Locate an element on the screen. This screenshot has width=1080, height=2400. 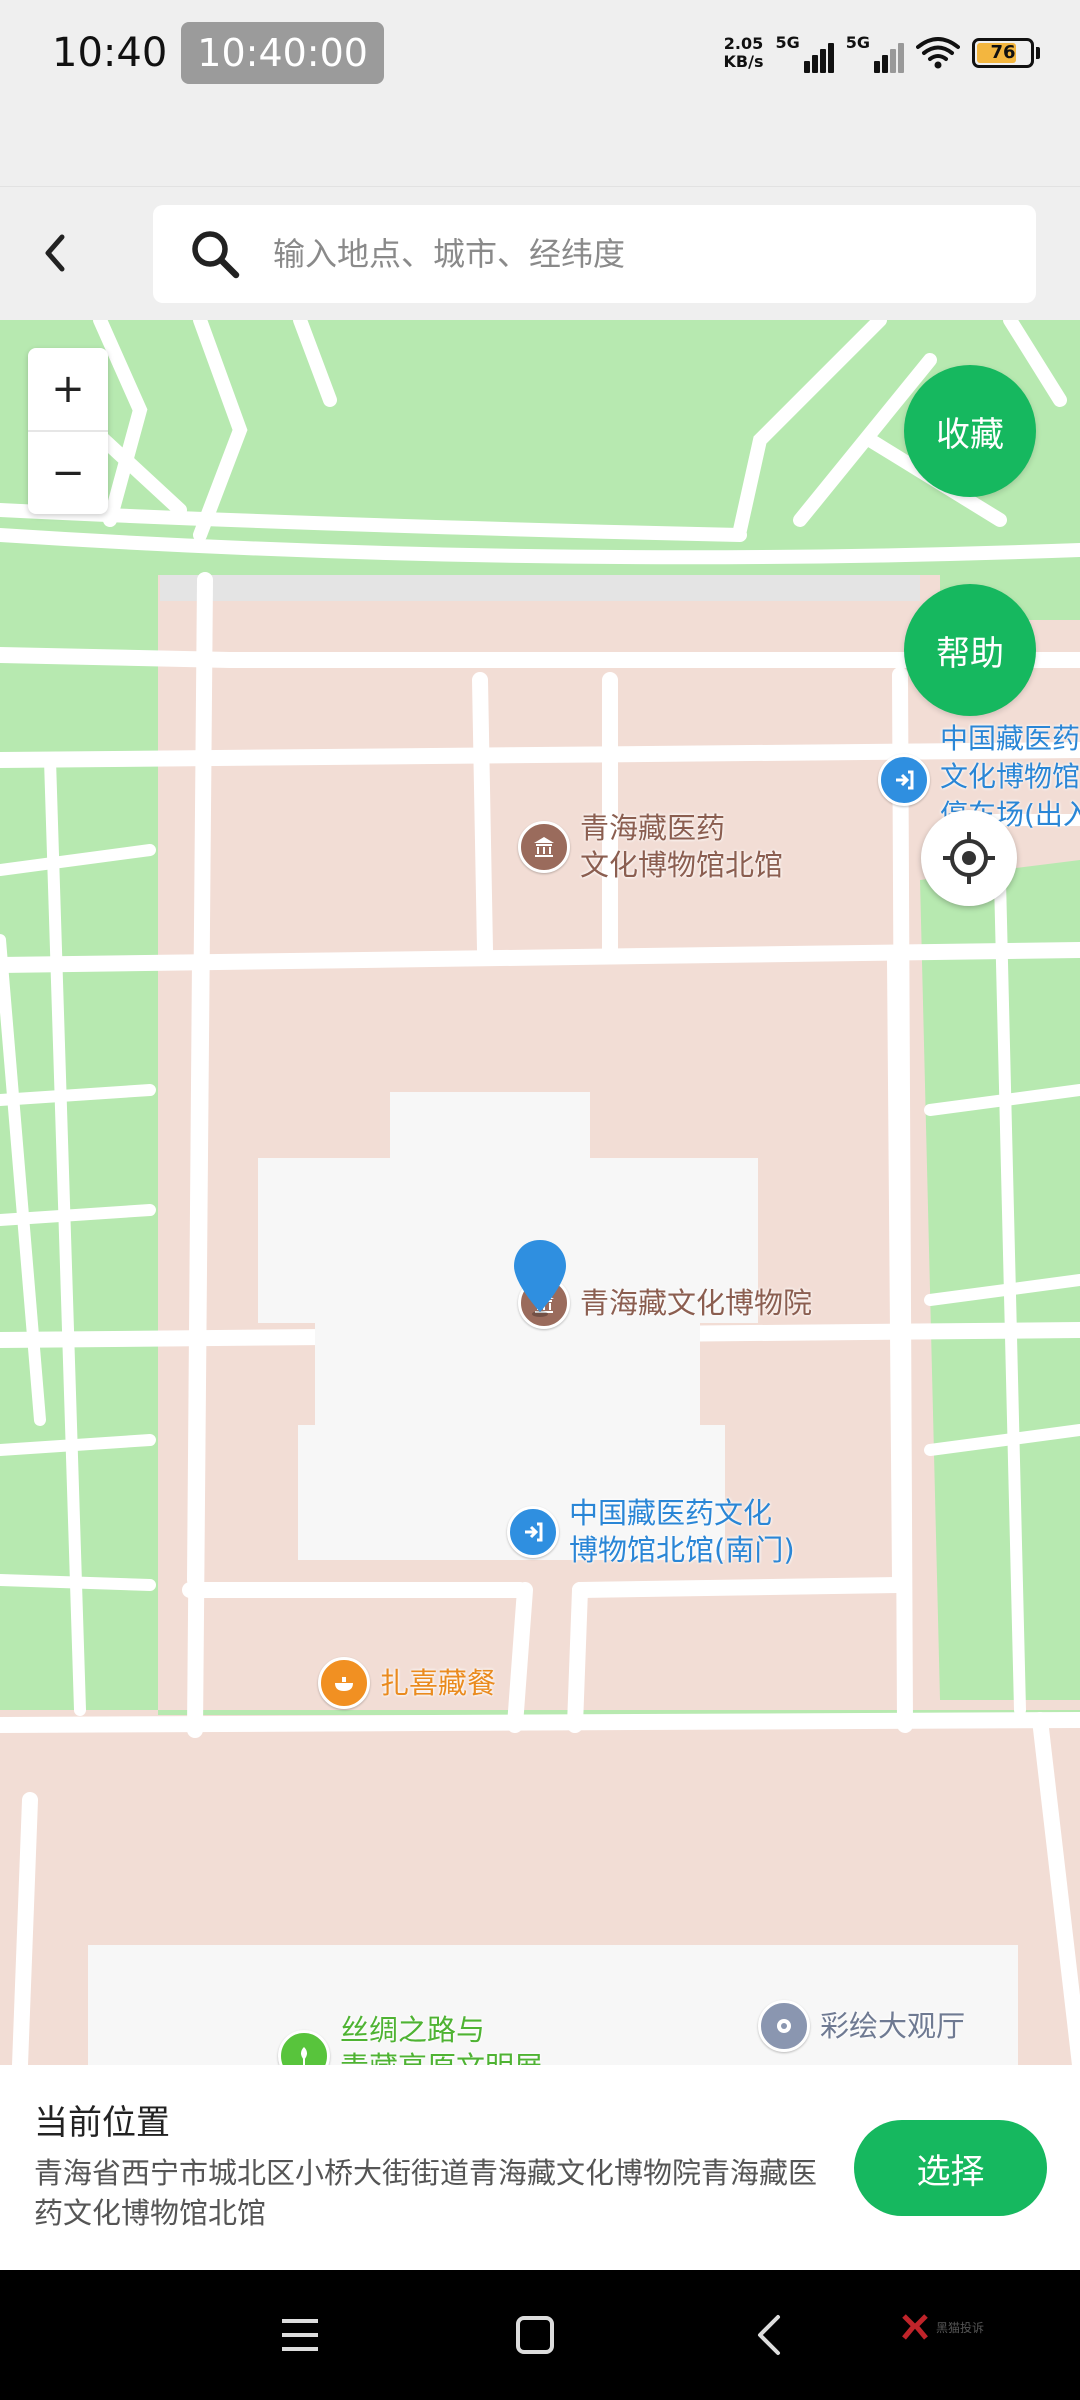
restaurant-icon is located at coordinates (344, 1683).